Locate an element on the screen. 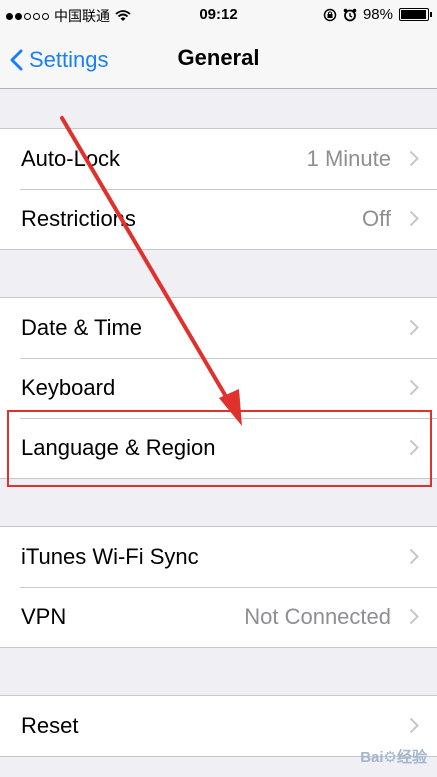 The image size is (437, 777). back-button: Settings is located at coordinates (59, 60).